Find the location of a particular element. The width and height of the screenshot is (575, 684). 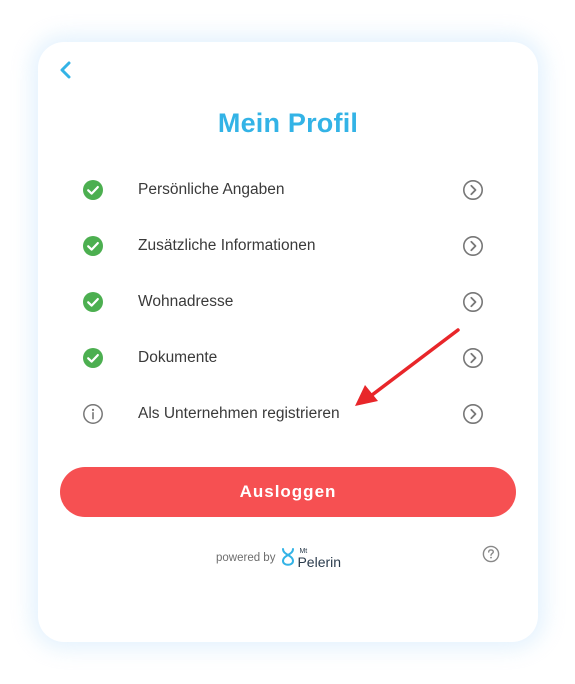

menu-item-additional-information: Zusätzliche Informationen is located at coordinates (288, 246).